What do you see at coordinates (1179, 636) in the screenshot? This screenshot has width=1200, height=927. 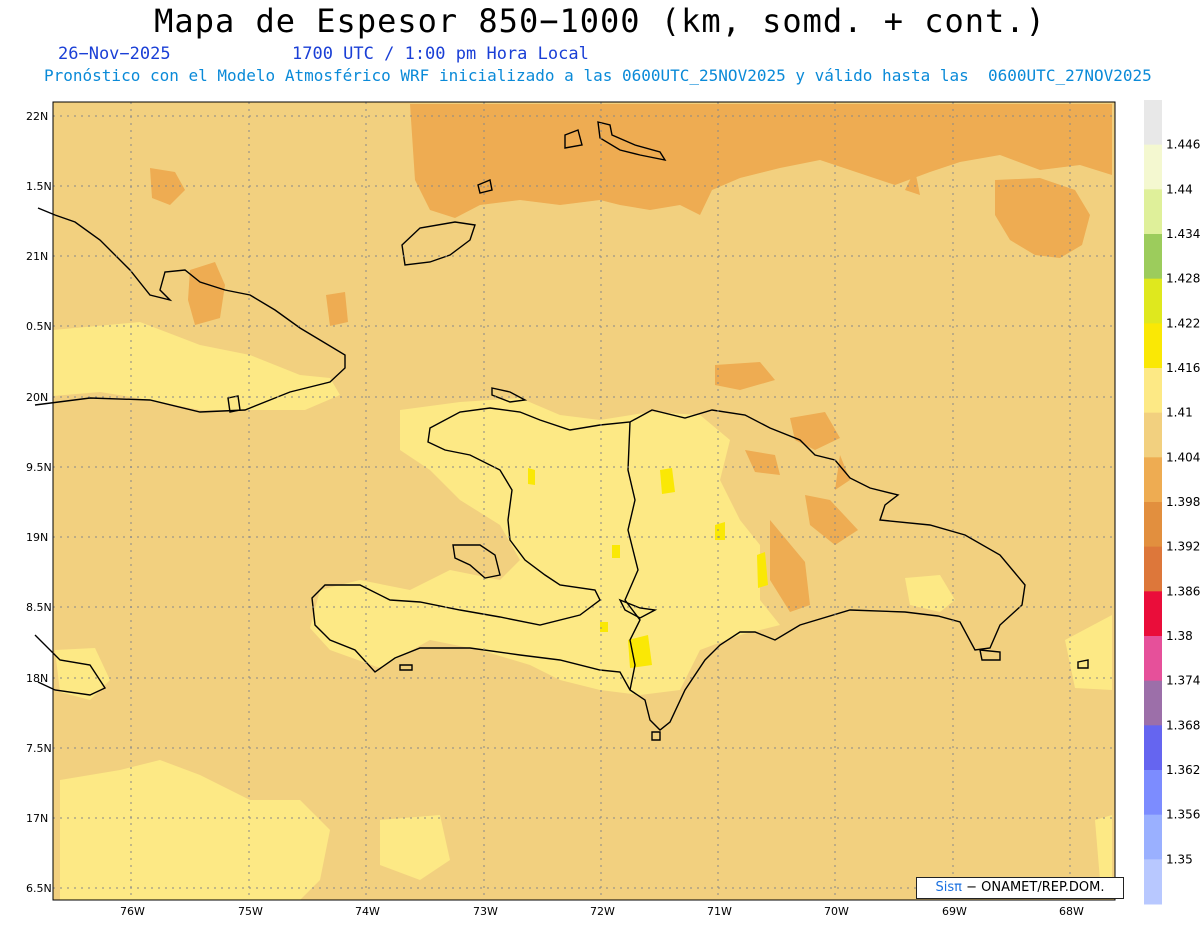 I see `colorbar-label: 1.38` at bounding box center [1179, 636].